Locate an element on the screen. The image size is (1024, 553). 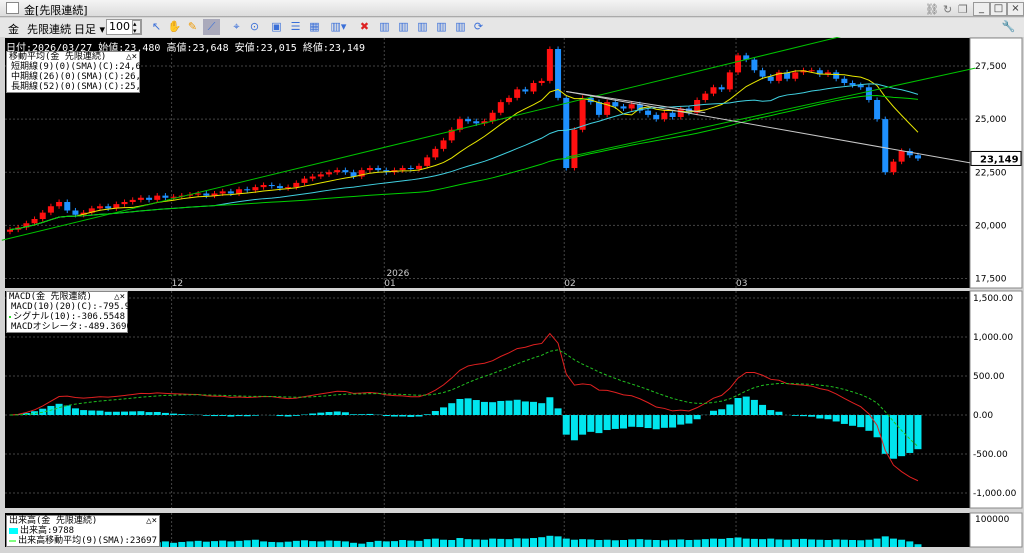
grid-icon: ▦ is located at coordinates (314, 27).